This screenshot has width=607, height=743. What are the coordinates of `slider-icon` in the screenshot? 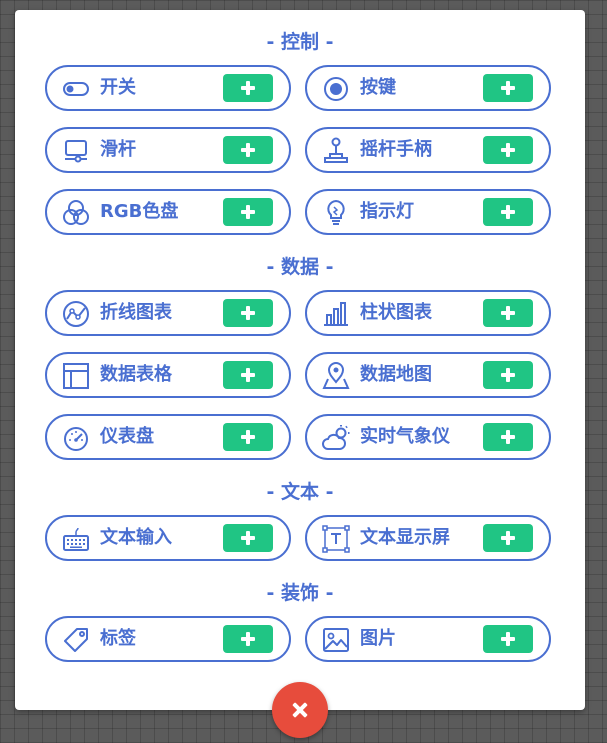 It's located at (76, 151).